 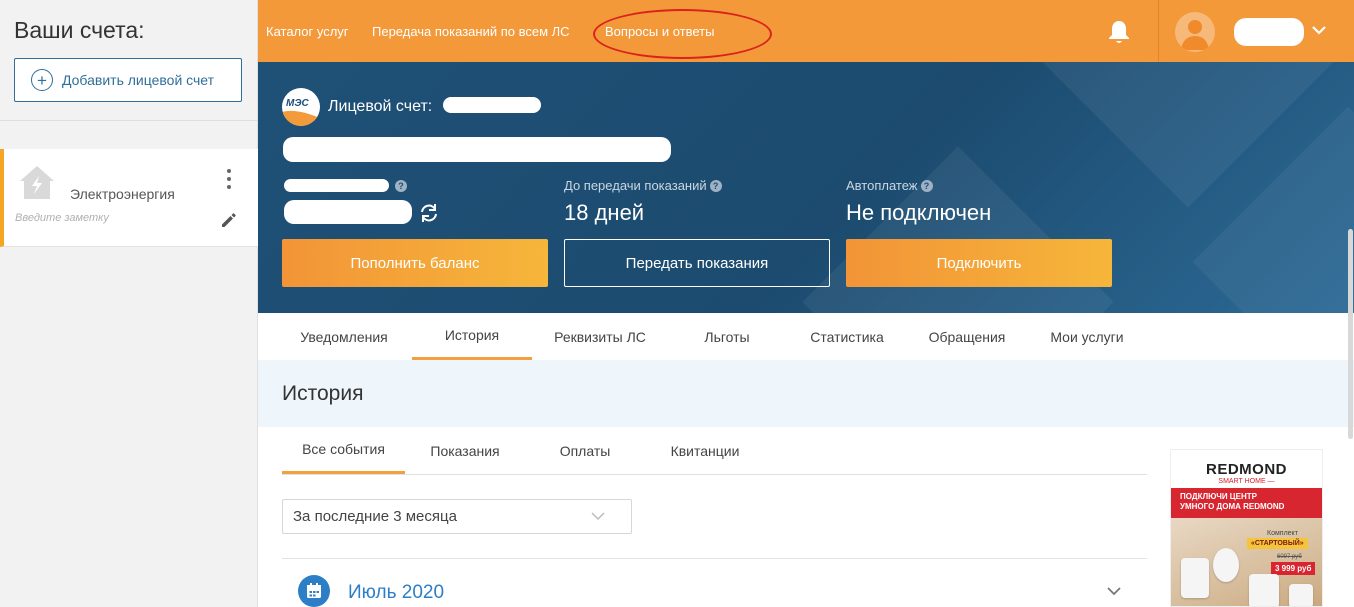 I want to click on plus-icon: +, so click(x=42, y=80).